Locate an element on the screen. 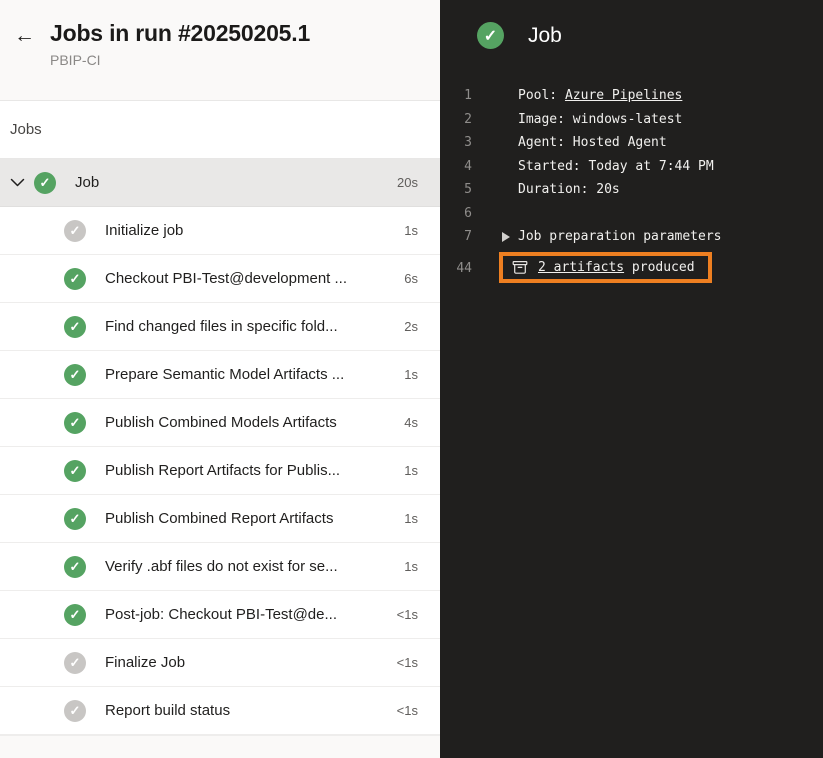  line-number: 4 is located at coordinates (456, 166).